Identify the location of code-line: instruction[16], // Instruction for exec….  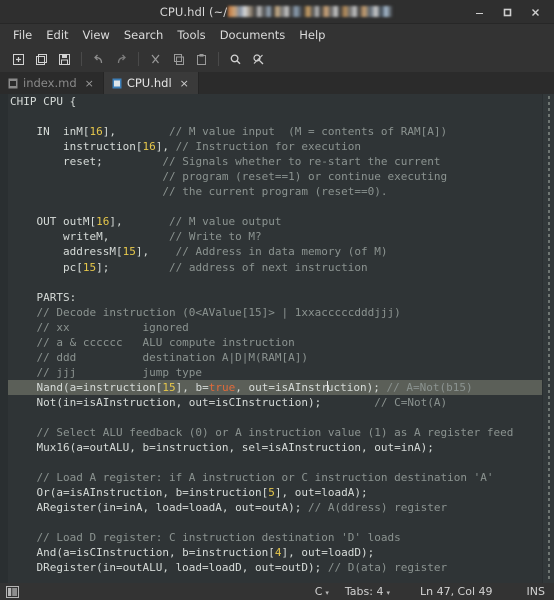
(281, 146).